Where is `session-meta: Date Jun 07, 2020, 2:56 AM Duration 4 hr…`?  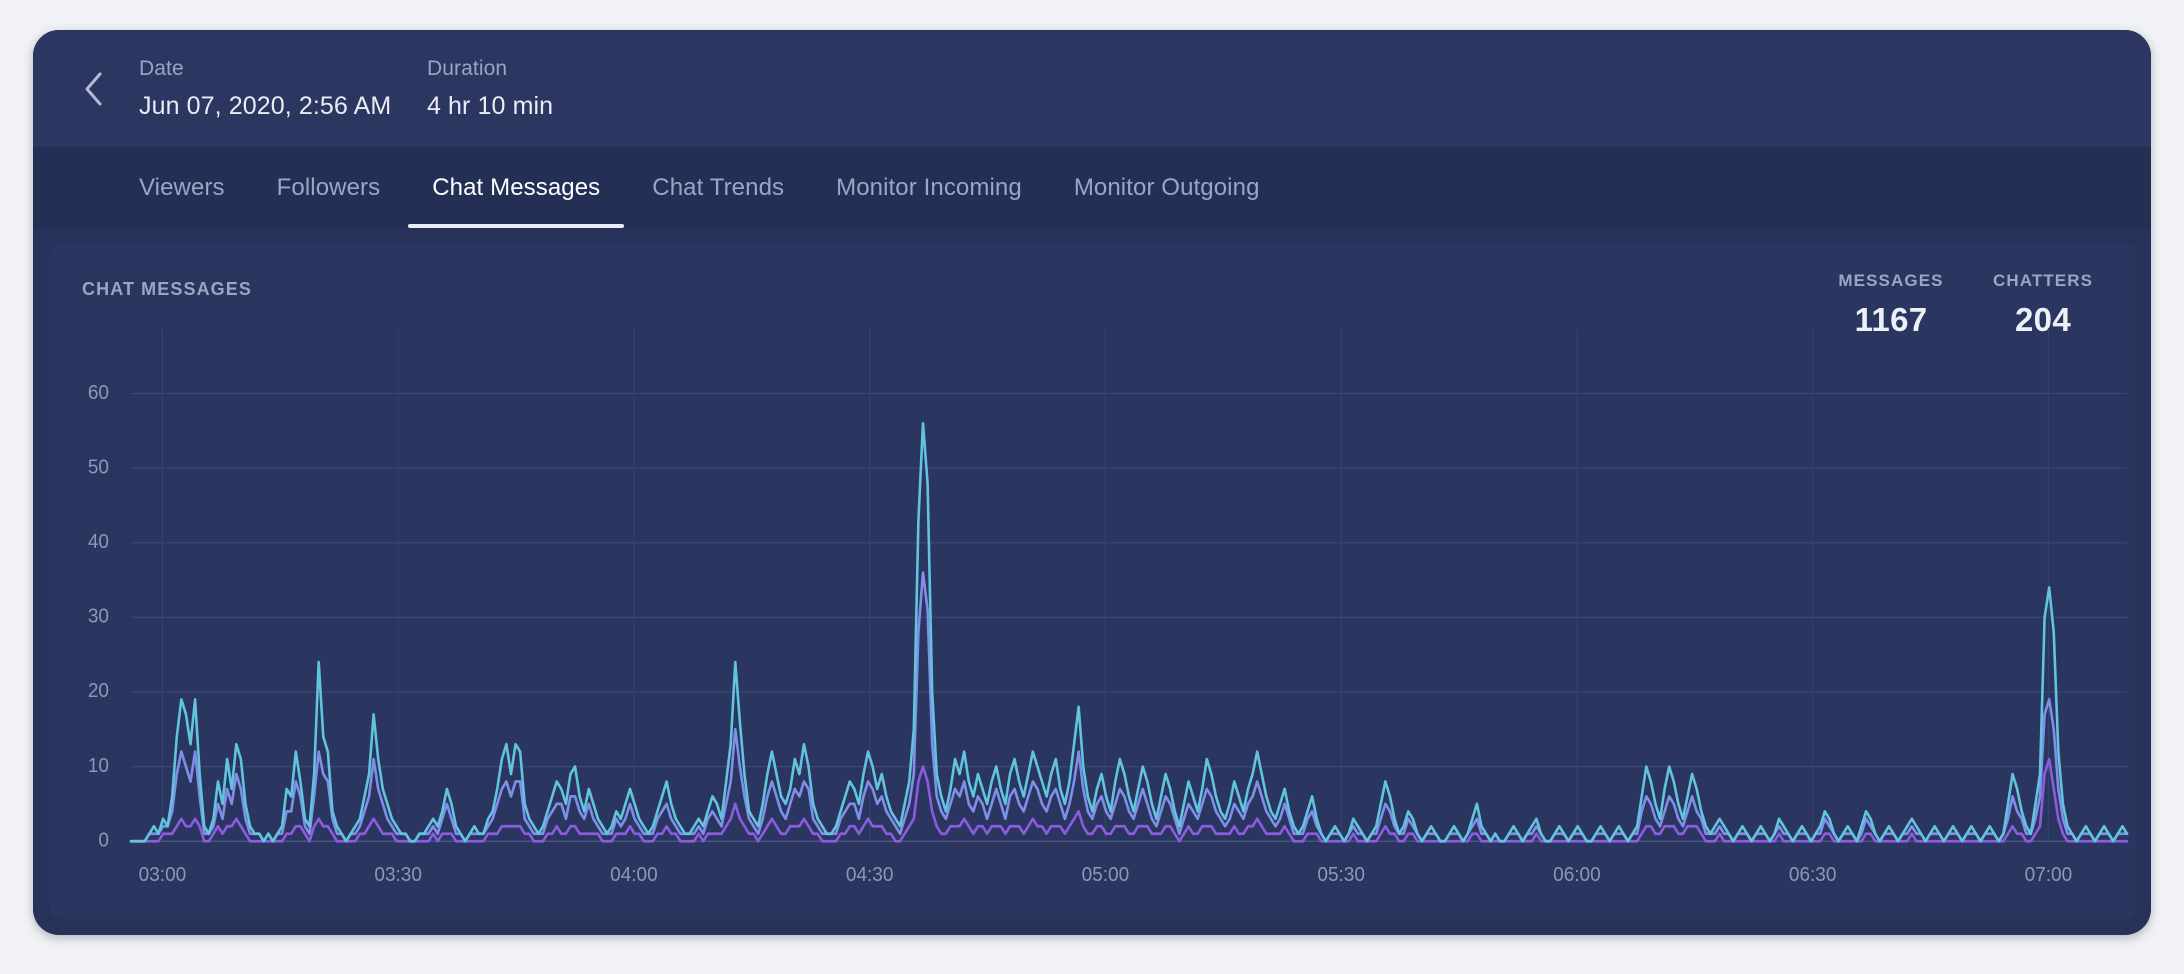
session-meta: Date Jun 07, 2020, 2:56 AM Duration 4 hr… is located at coordinates (346, 88).